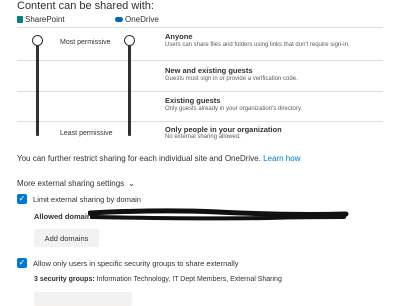 This screenshot has height=306, width=400. What do you see at coordinates (86, 133) in the screenshot?
I see `least-permissive-label: Least permissive` at bounding box center [86, 133].